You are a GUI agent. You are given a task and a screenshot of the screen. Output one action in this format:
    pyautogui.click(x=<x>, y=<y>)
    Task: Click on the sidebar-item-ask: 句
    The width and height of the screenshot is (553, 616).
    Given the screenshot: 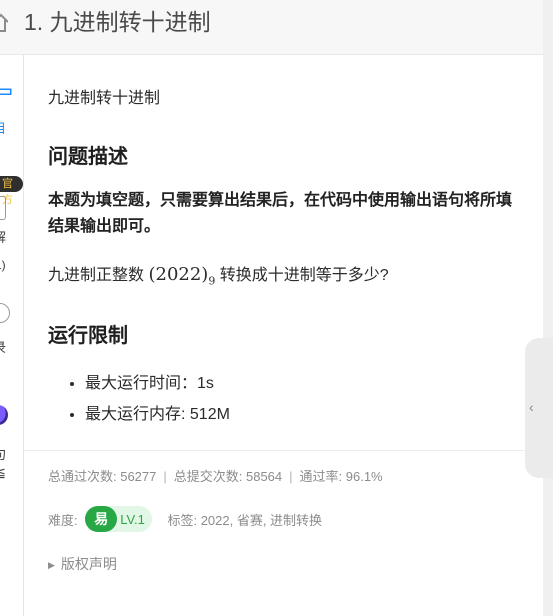 What is the action you would take?
    pyautogui.click(x=3, y=453)
    